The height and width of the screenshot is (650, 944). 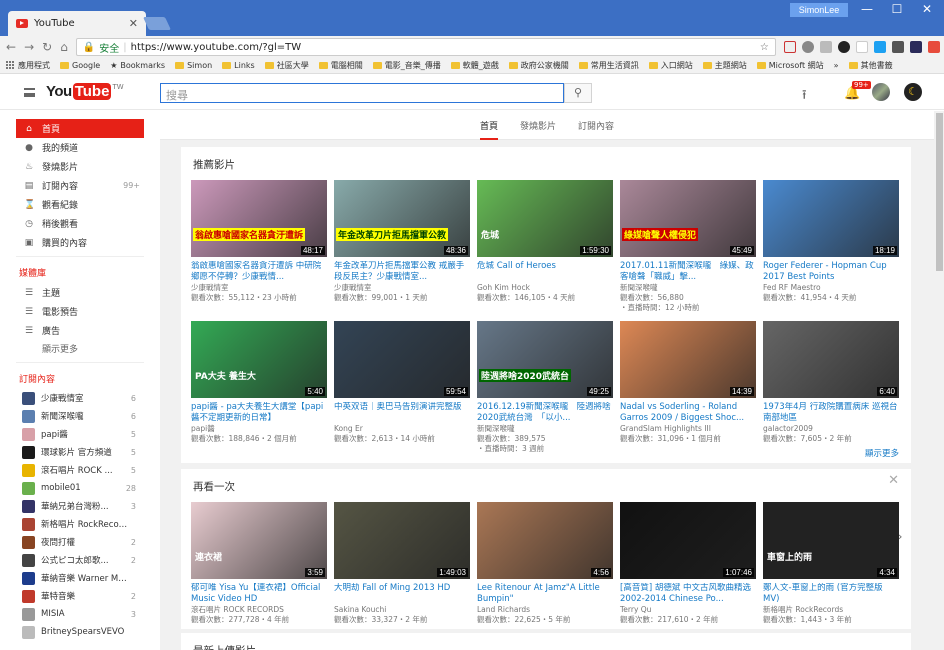 What do you see at coordinates (578, 93) in the screenshot?
I see `search-button: ⚲` at bounding box center [578, 93].